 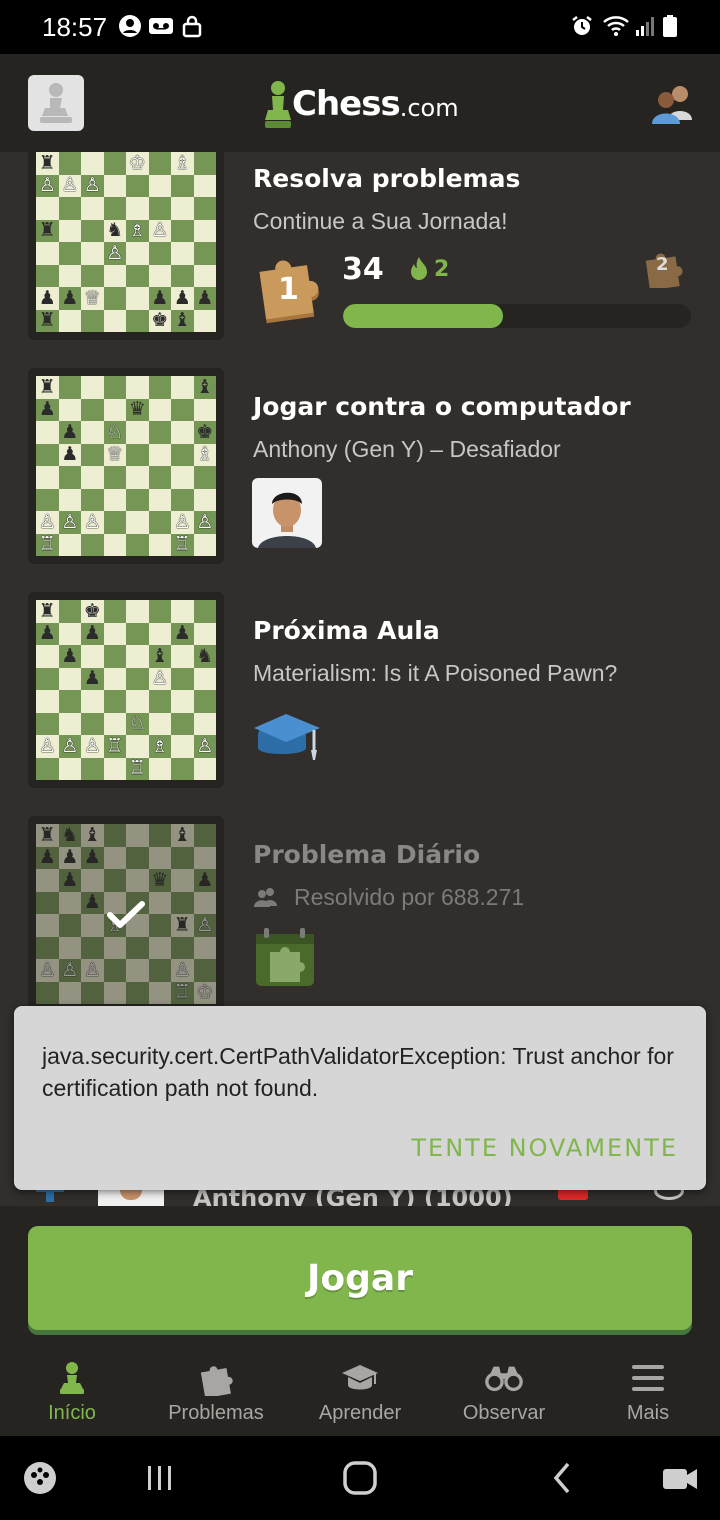 I want to click on back-icon, so click(x=564, y=1478).